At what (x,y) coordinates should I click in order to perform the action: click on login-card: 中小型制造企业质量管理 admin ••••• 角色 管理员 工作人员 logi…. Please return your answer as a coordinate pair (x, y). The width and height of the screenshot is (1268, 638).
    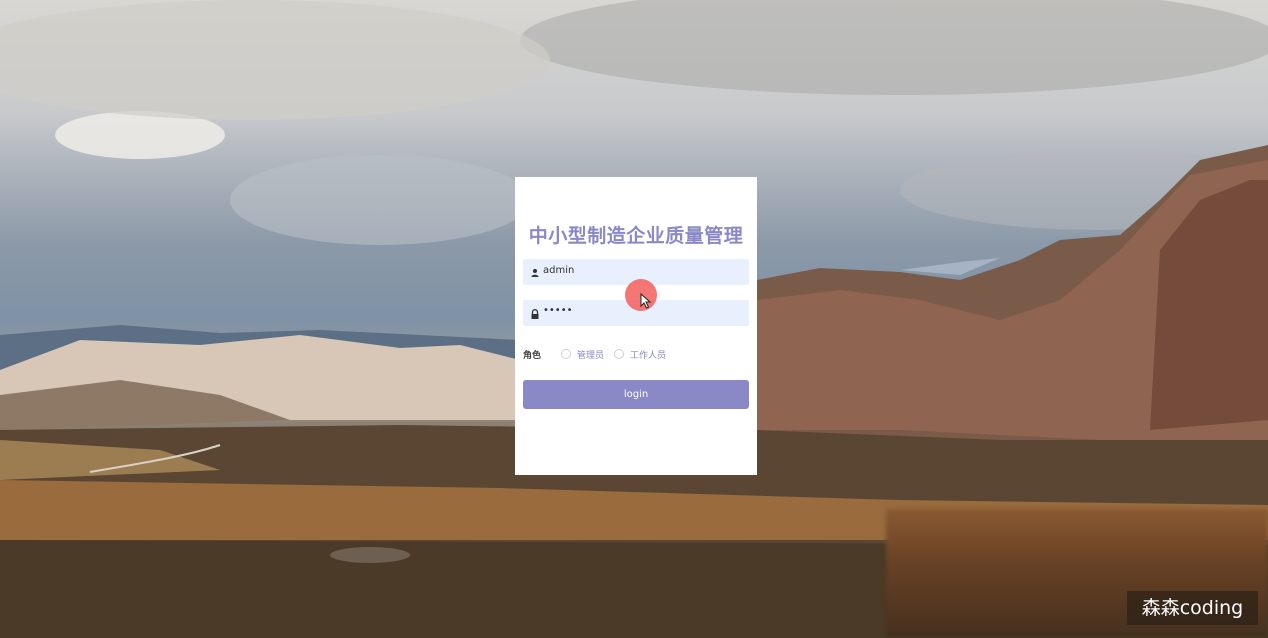
    Looking at the image, I should click on (636, 326).